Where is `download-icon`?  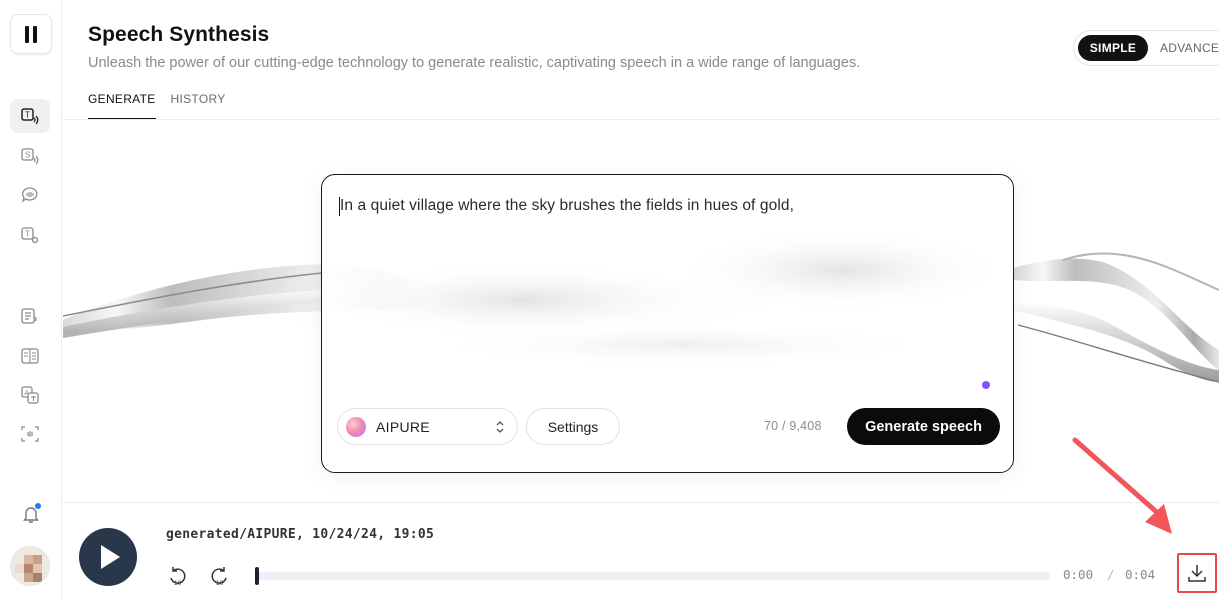
download-icon is located at coordinates (1197, 573).